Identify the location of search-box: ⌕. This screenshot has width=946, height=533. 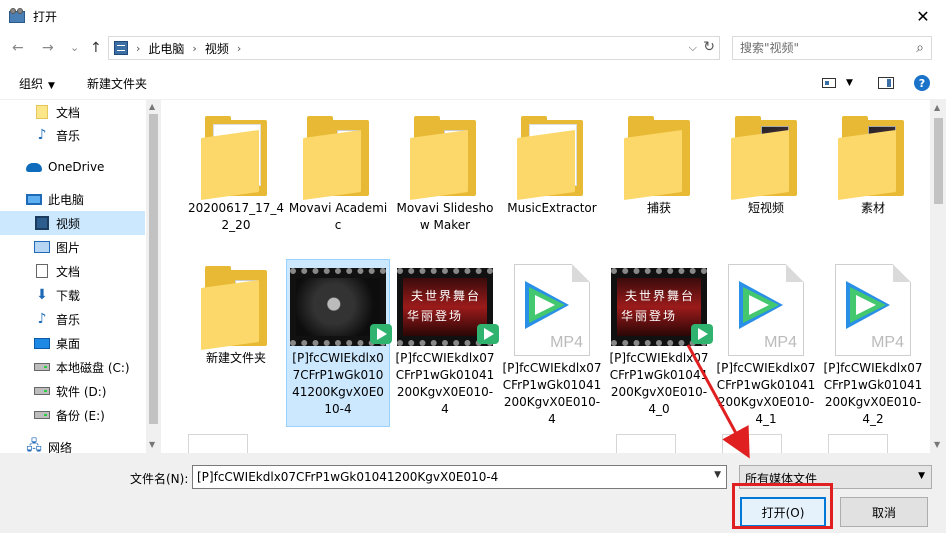
(832, 48).